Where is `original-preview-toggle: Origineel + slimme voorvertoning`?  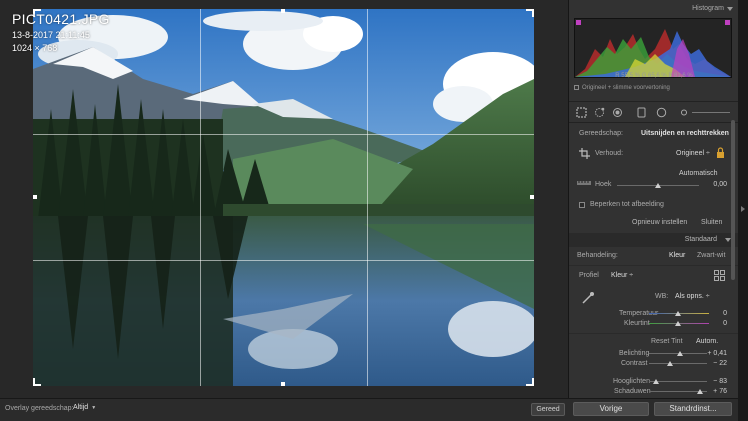 original-preview-toggle: Origineel + slimme voorvertoning is located at coordinates (622, 88).